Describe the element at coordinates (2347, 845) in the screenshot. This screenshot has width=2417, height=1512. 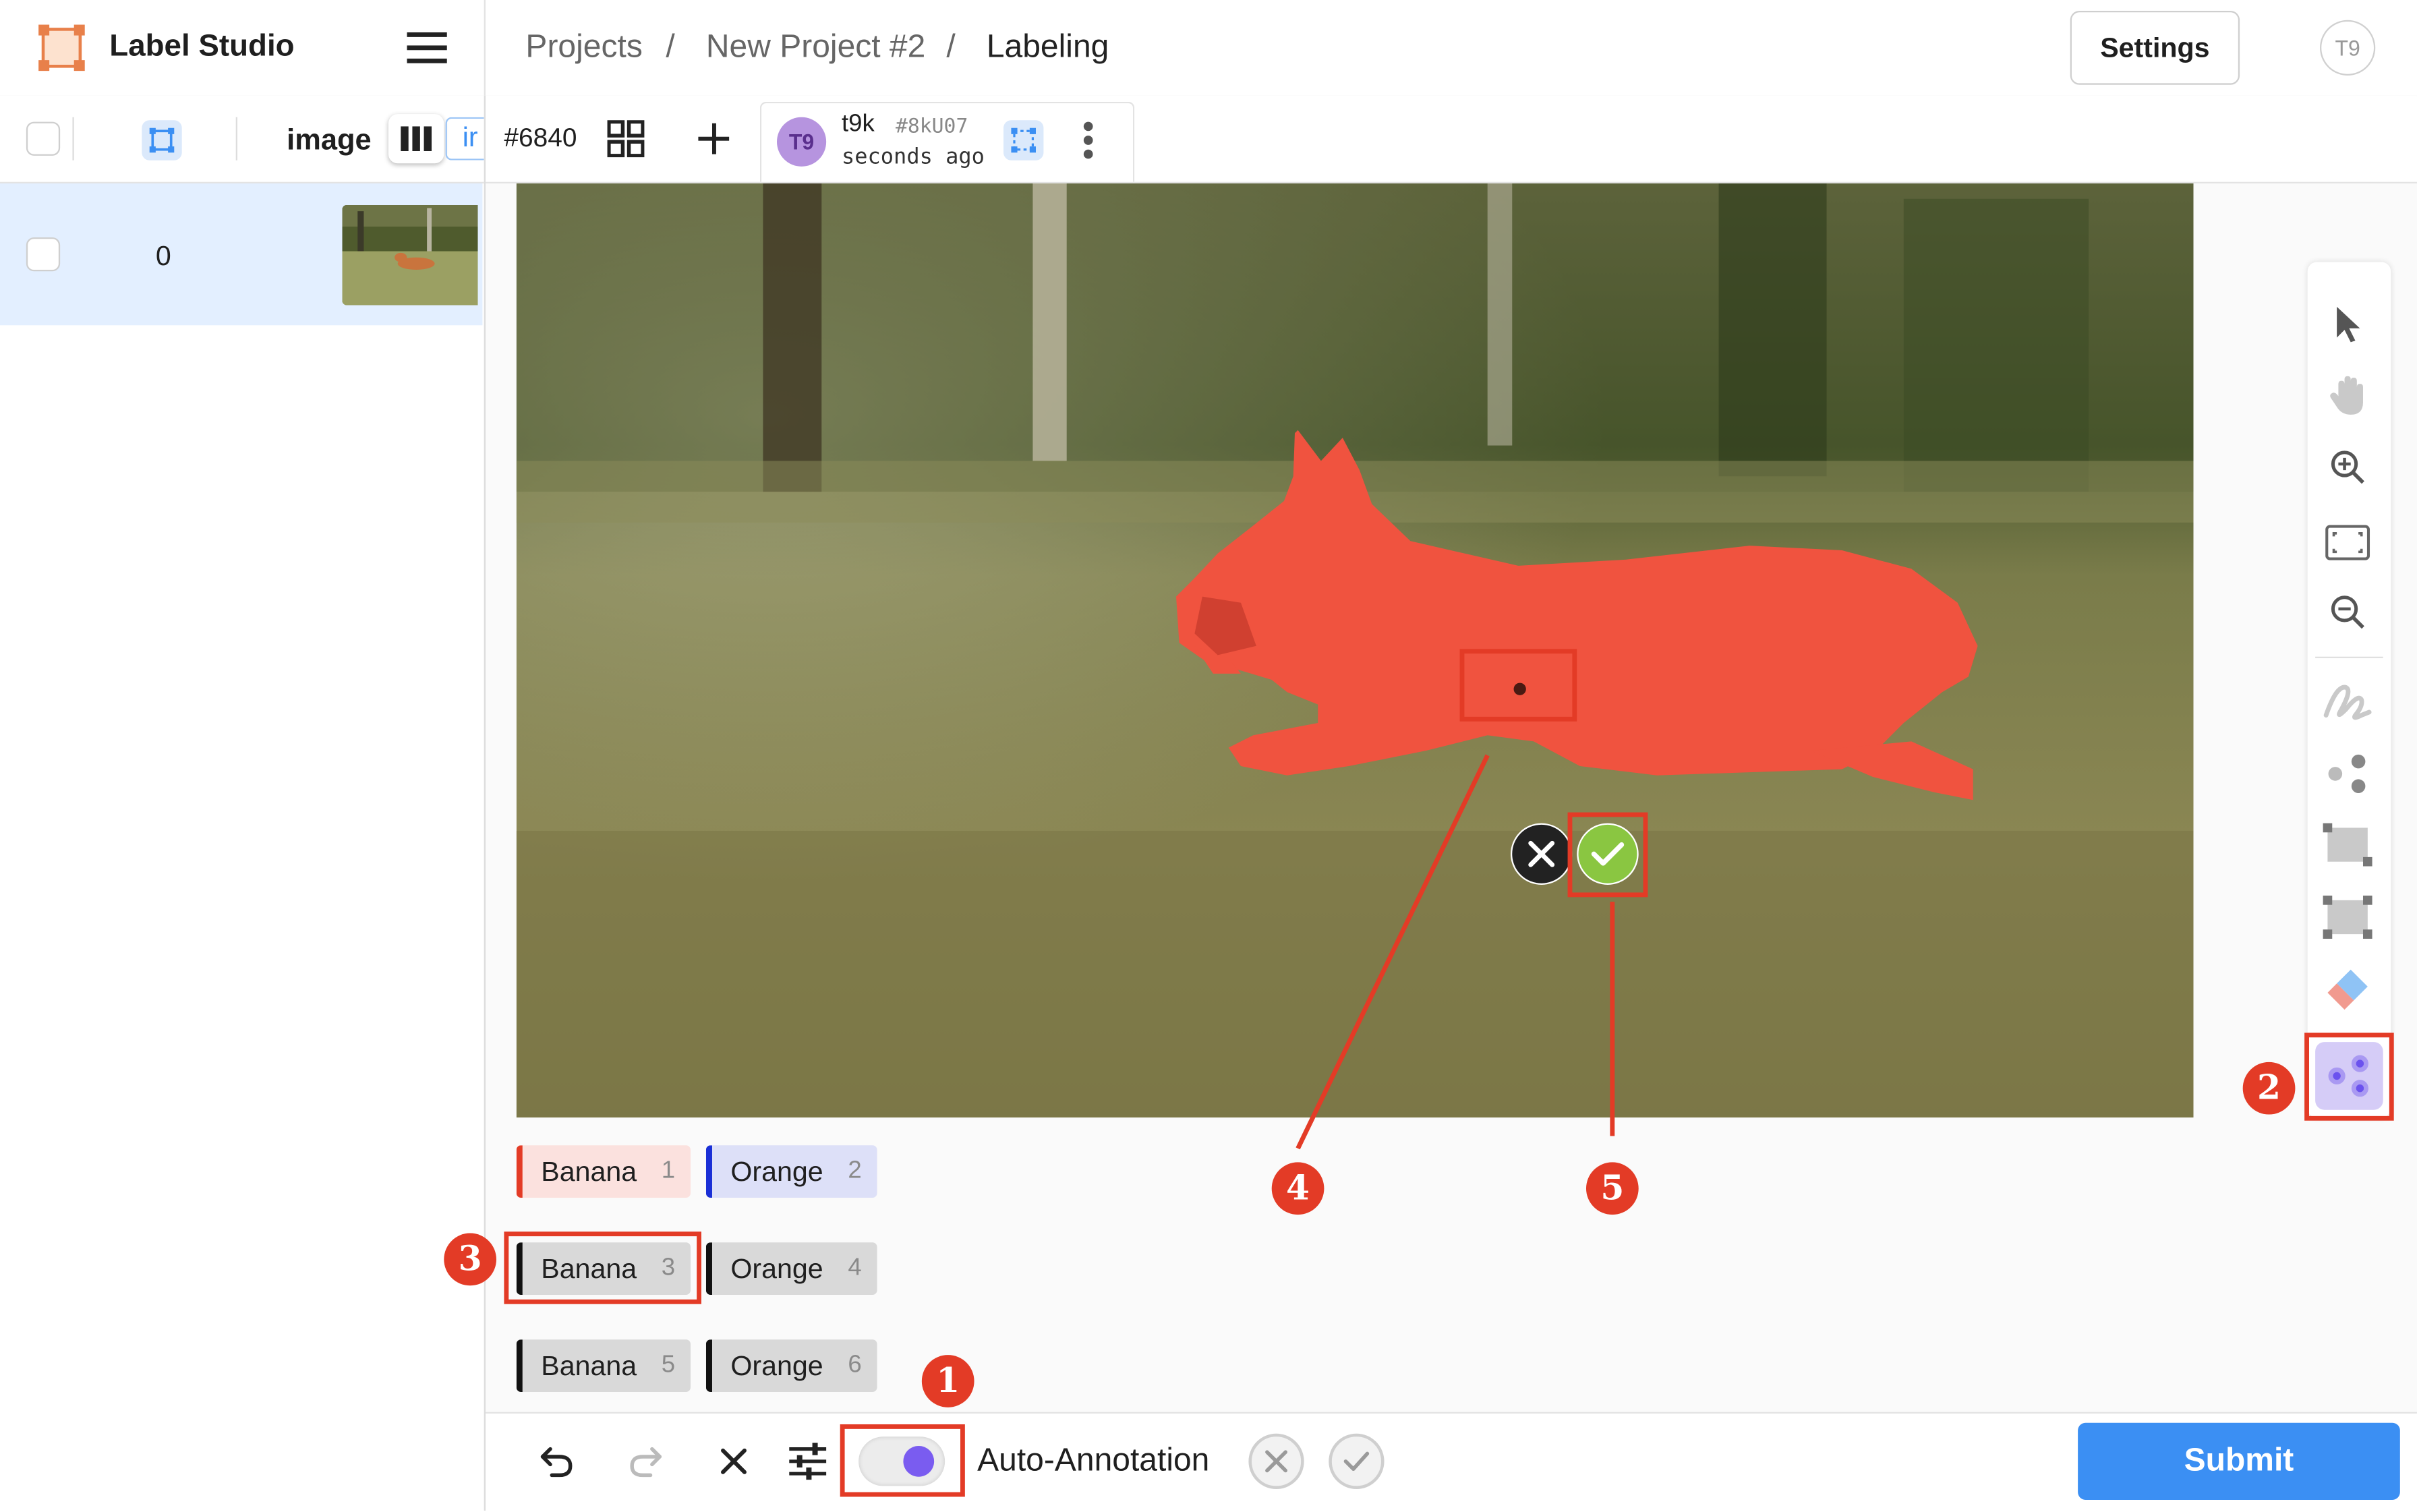
I see `rectangle-tool-icon` at that location.